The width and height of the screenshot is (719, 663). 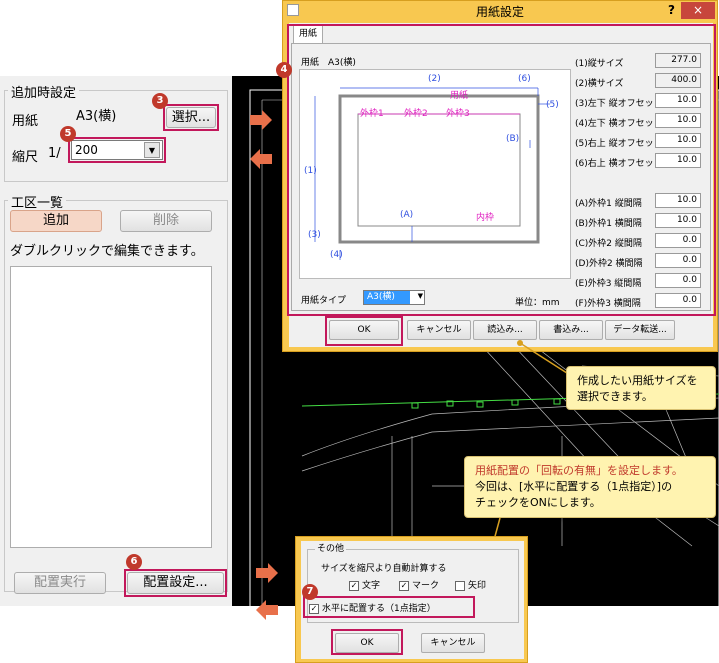 I want to click on paper-value: A3(横), so click(x=96, y=116).